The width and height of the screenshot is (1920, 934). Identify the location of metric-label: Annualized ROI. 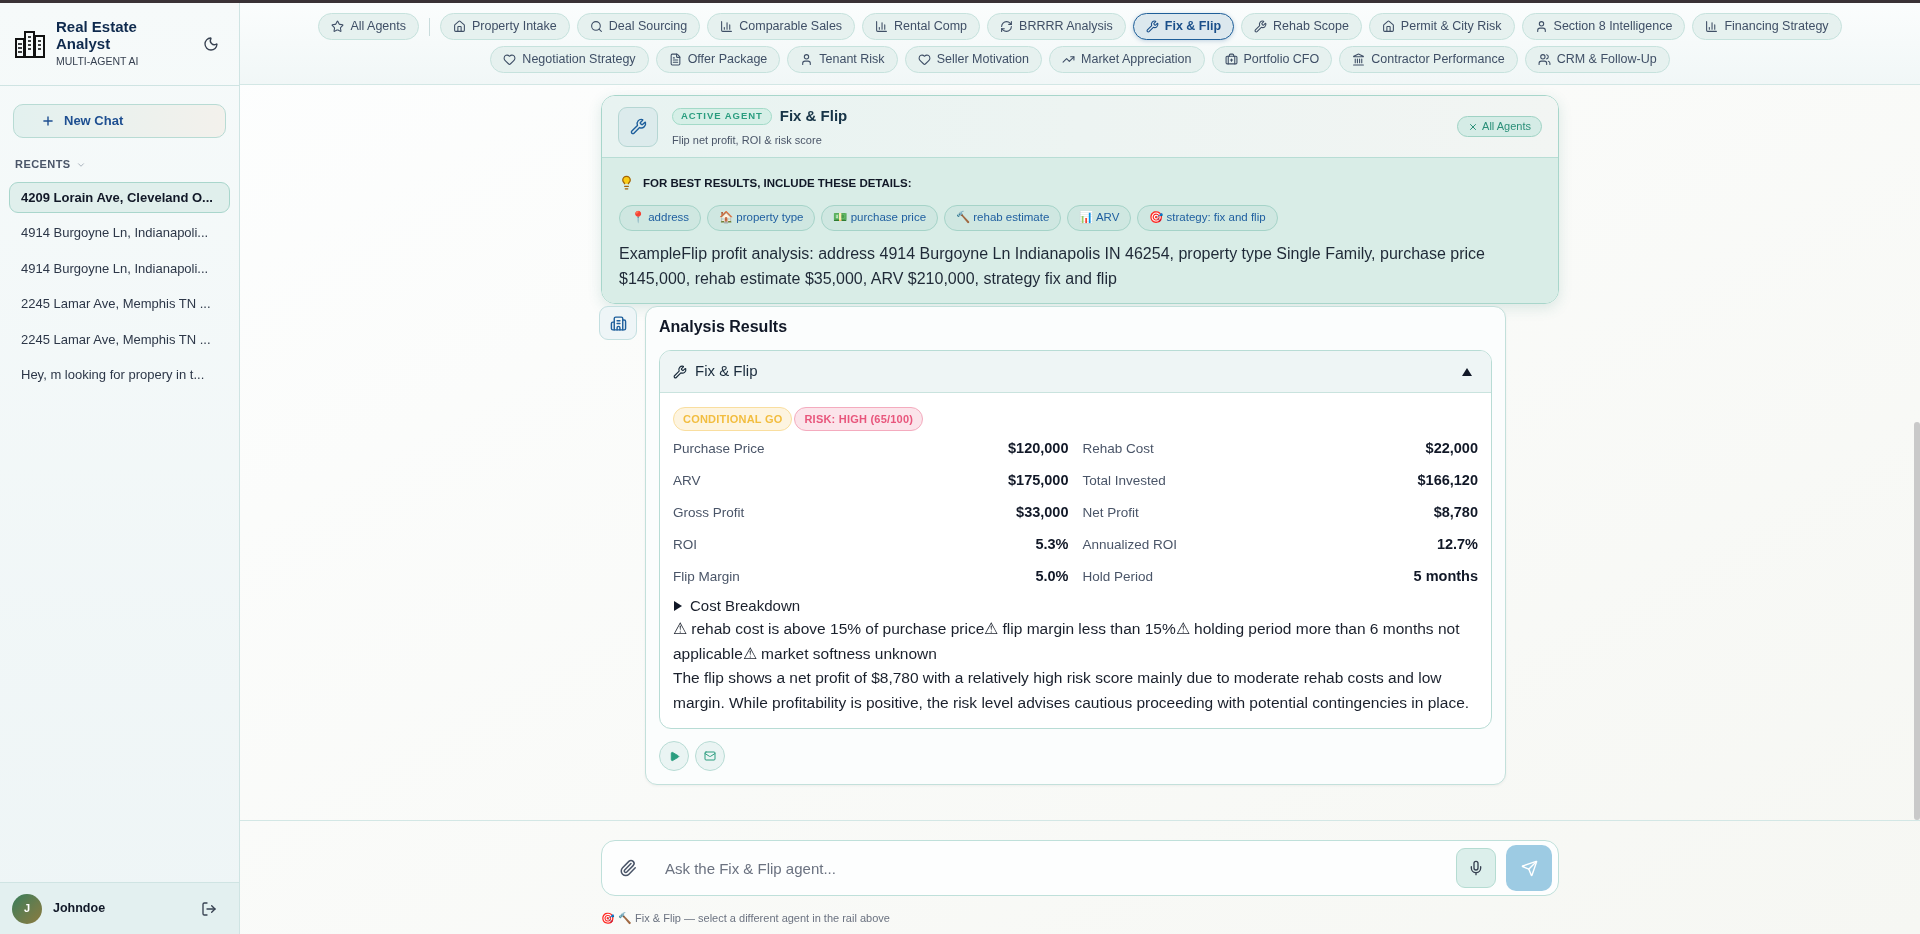
(1130, 544).